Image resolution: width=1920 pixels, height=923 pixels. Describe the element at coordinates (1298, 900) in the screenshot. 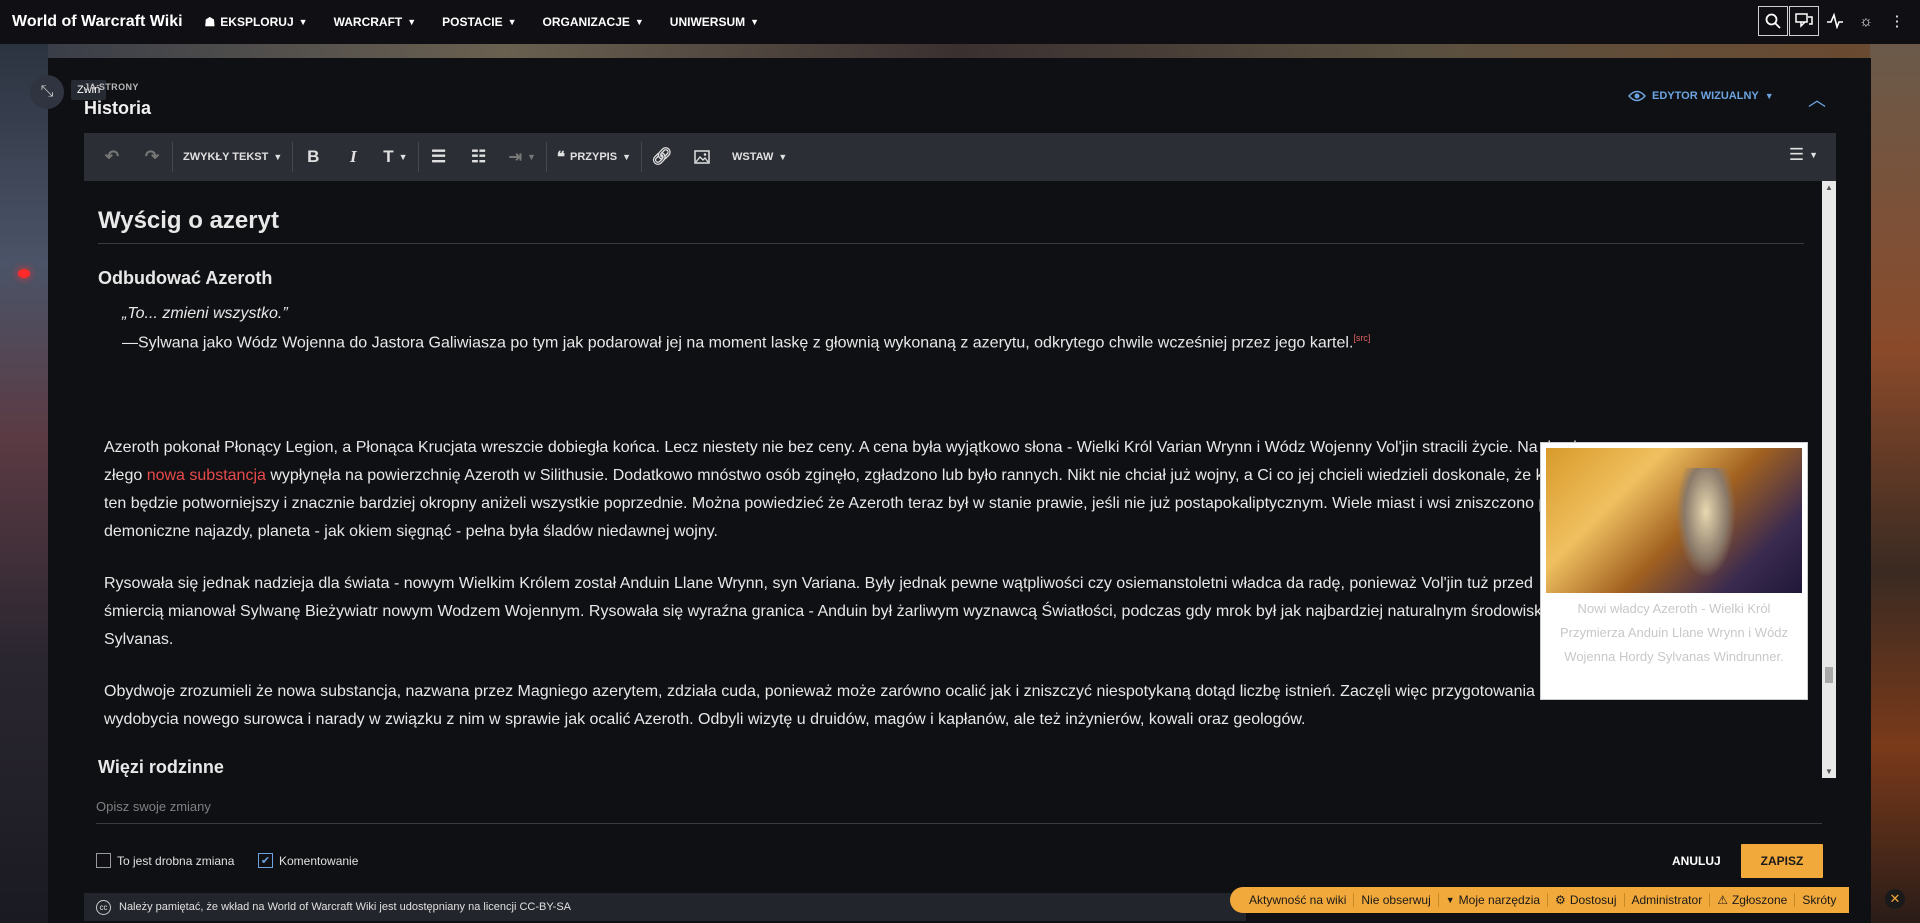

I see `wiki-activity-link: Aktywność na wiki` at that location.